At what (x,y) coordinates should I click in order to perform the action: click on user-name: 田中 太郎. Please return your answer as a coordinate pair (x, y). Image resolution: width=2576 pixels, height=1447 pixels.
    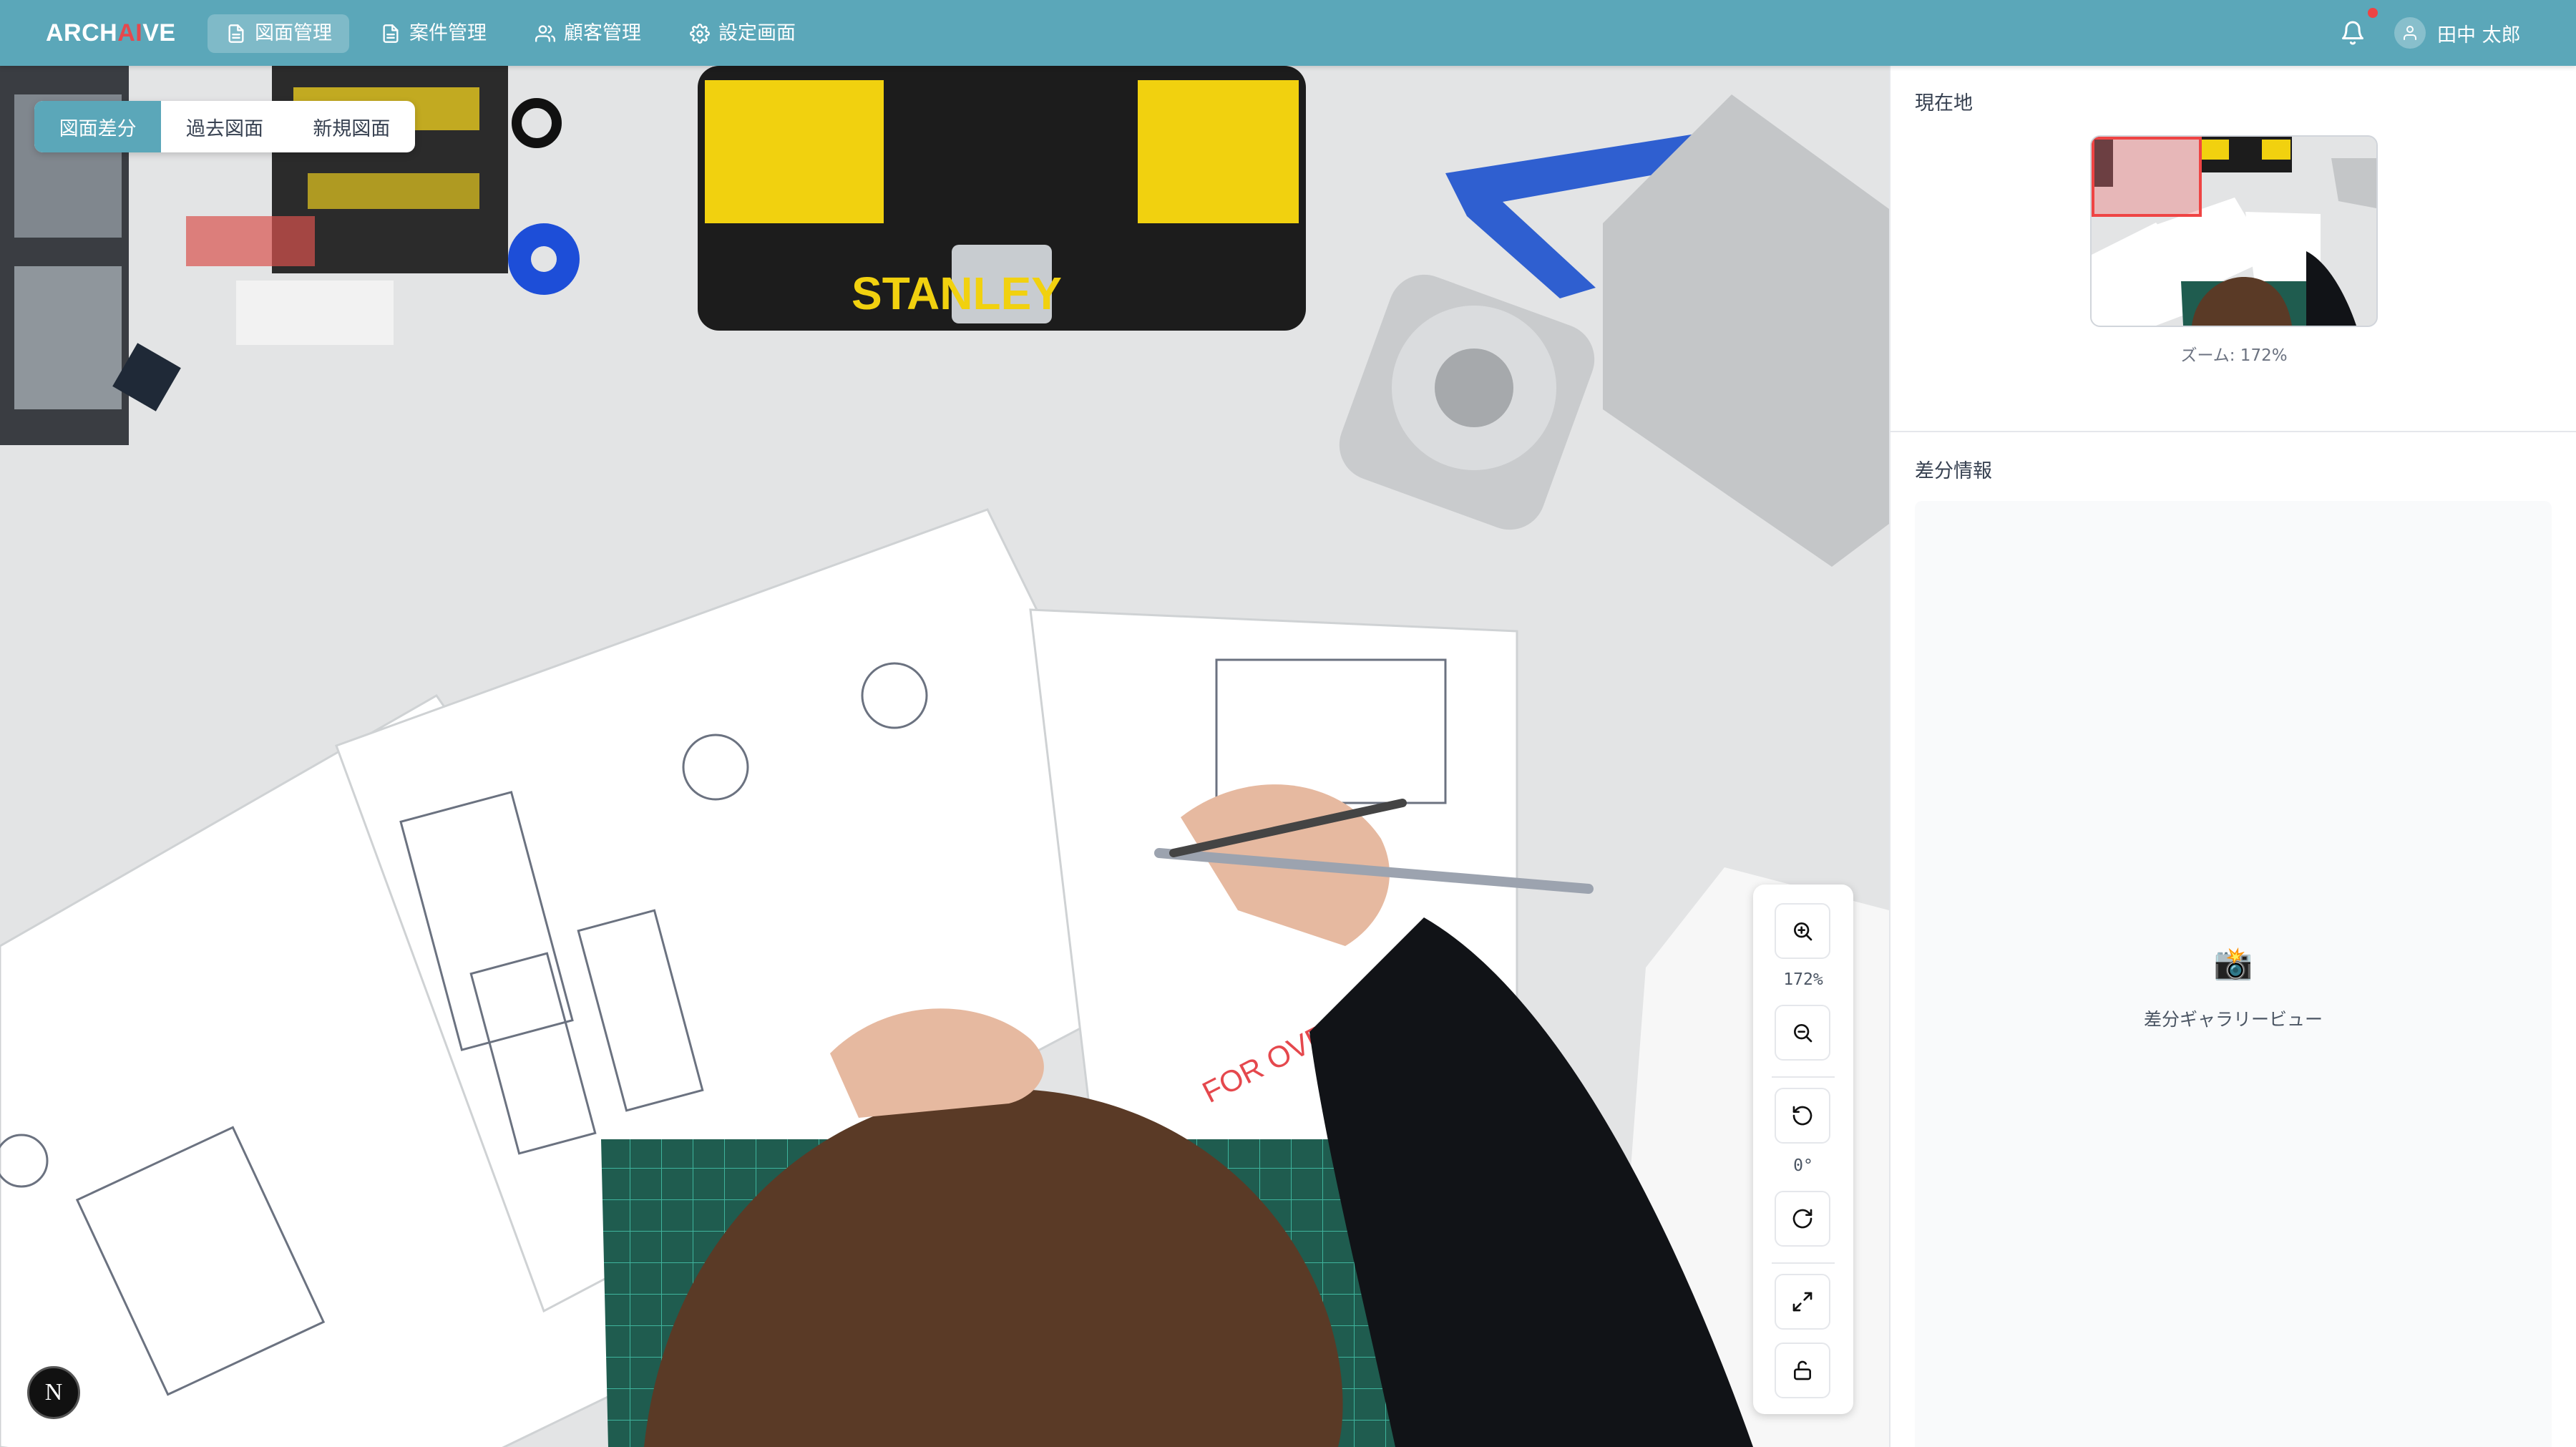
    Looking at the image, I should click on (2479, 35).